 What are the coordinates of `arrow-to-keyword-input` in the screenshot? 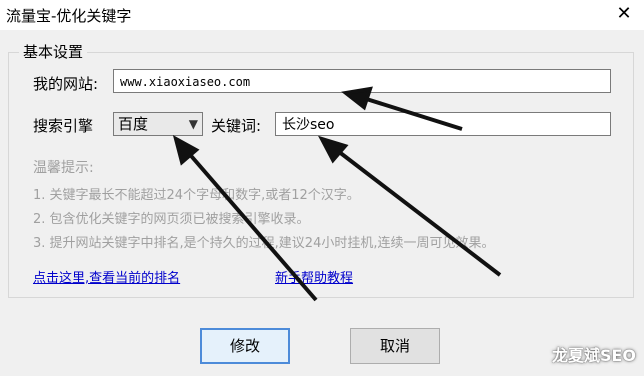 It's located at (417, 211).